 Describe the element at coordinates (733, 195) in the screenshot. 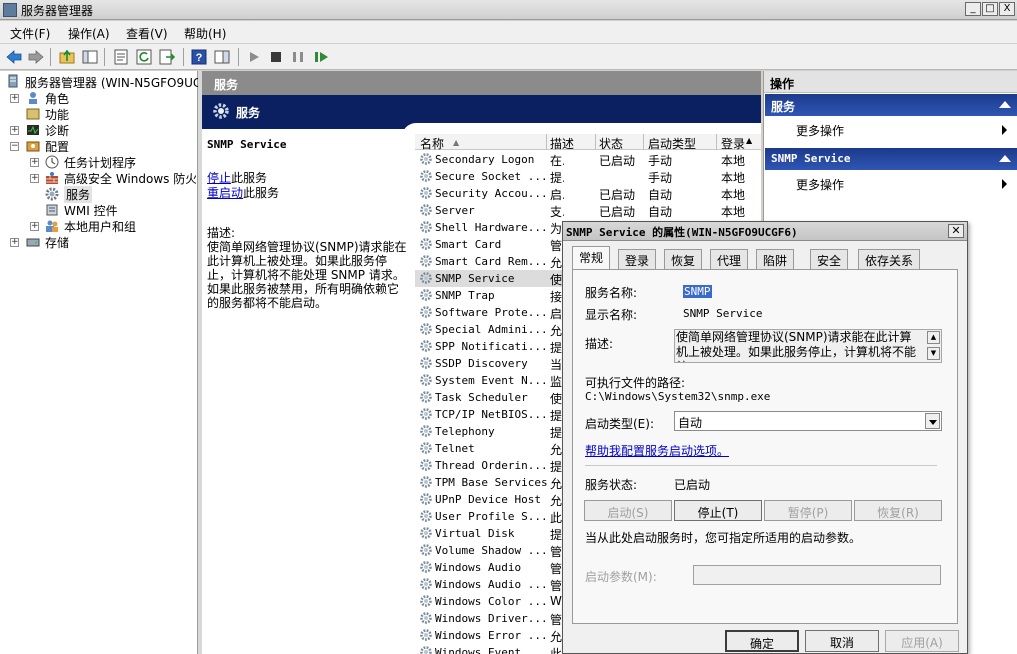

I see `service-logon-cell: 本地` at that location.